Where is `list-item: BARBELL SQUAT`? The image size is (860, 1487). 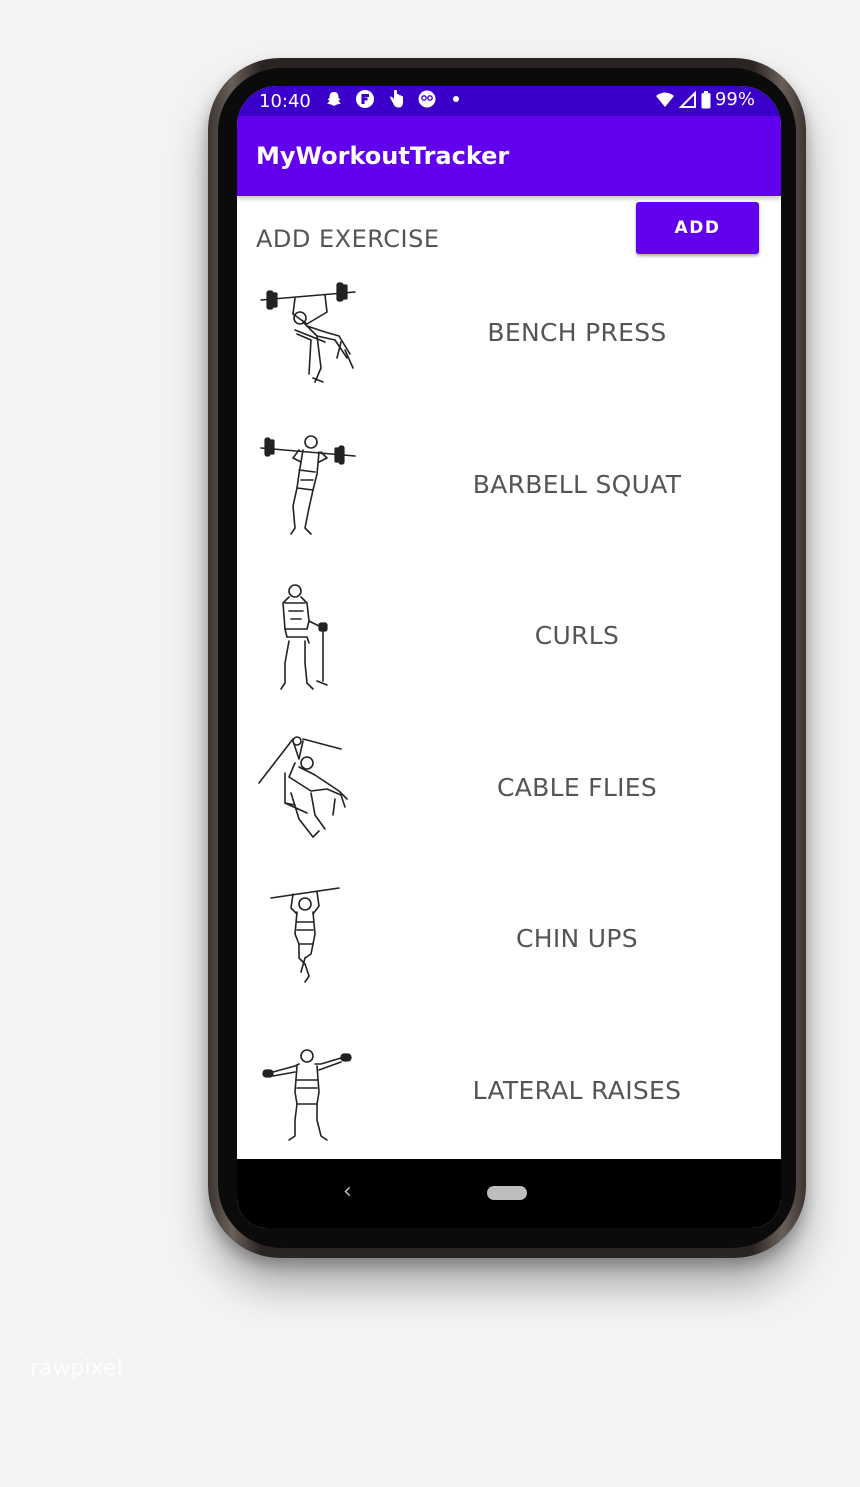 list-item: BARBELL SQUAT is located at coordinates (509, 504).